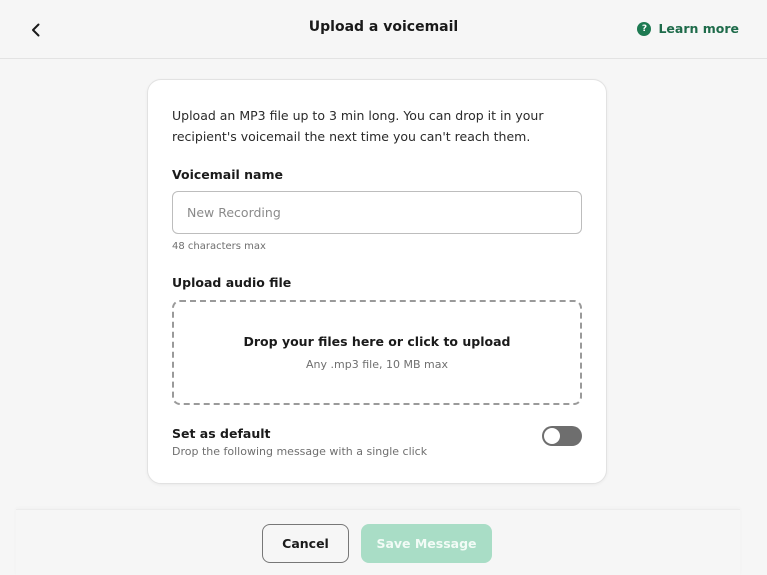 The image size is (767, 575). Describe the element at coordinates (377, 364) in the screenshot. I see `dropzone-subtitle: Any .mp3 file, 10 MB max` at that location.